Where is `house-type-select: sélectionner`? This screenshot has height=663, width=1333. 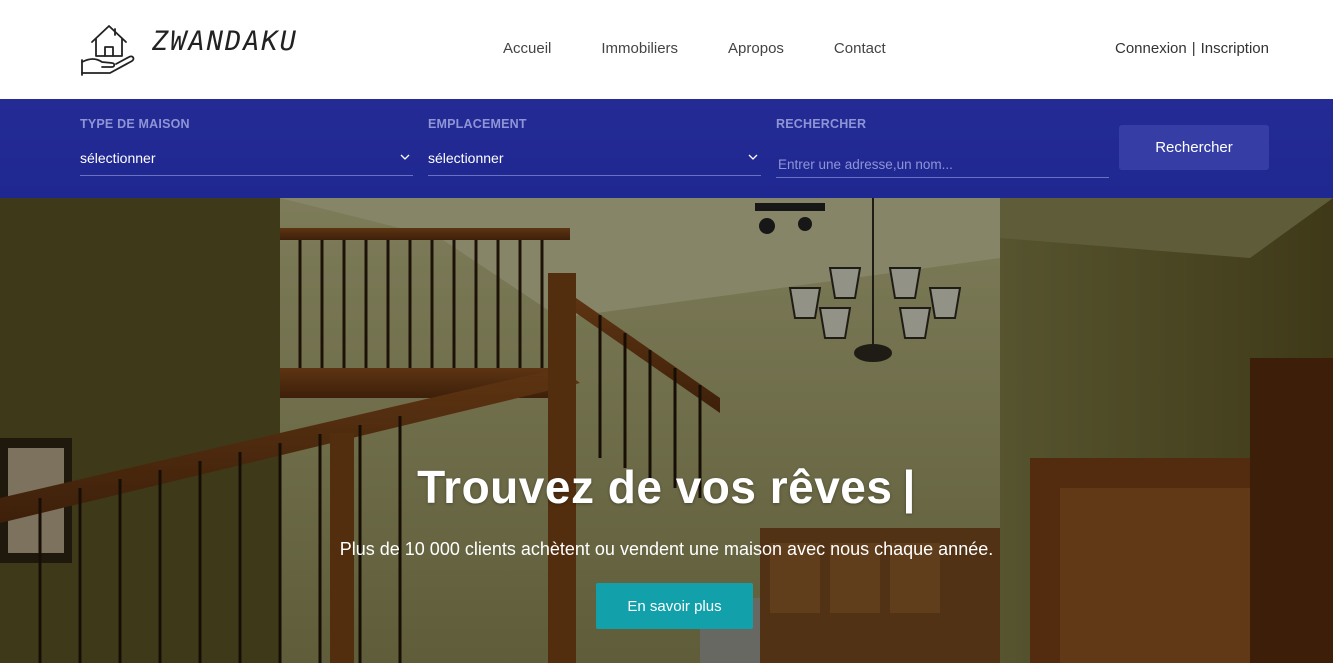
house-type-select: sélectionner is located at coordinates (246, 163).